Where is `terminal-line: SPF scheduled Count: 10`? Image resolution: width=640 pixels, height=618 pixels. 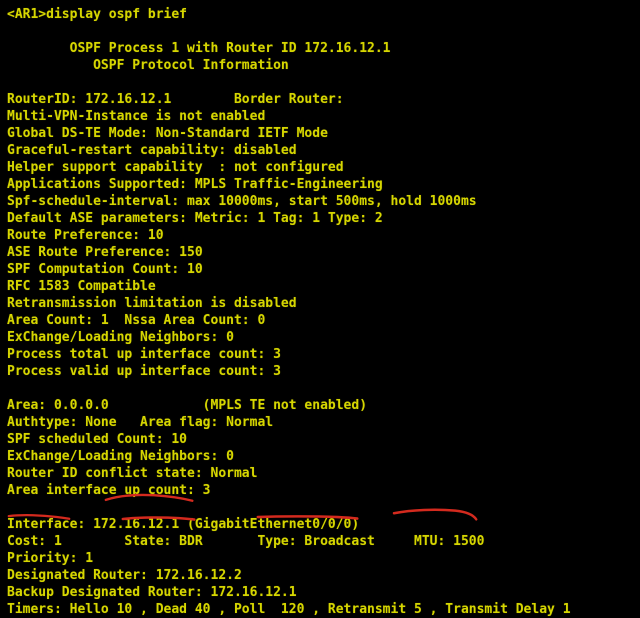
terminal-line: SPF scheduled Count: 10 is located at coordinates (97, 439).